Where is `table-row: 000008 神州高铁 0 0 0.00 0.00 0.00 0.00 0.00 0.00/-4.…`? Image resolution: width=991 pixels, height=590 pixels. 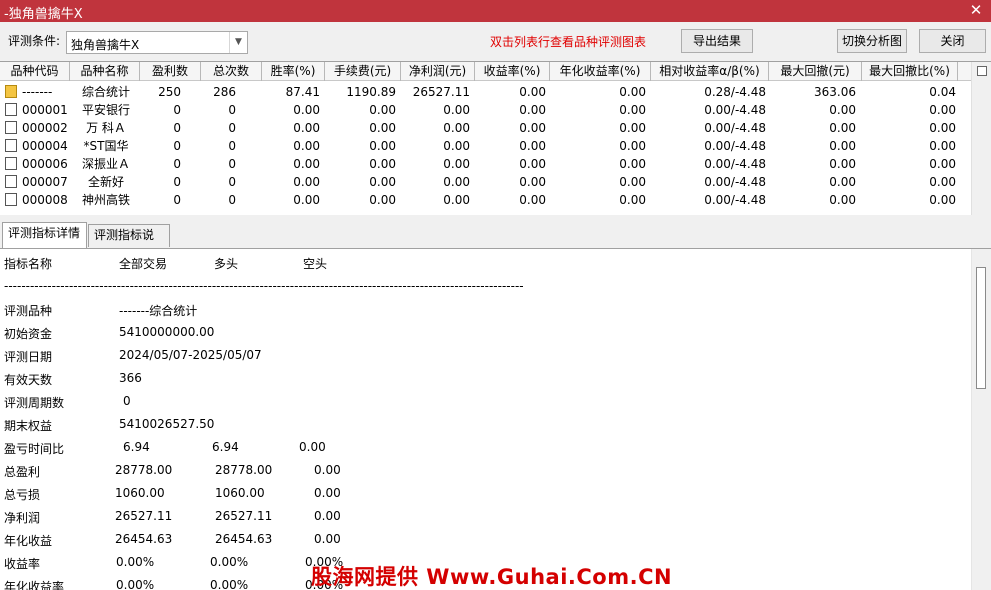
table-row: 000008 神州高铁 0 0 0.00 0.00 0.00 0.00 0.00 0.00/-4.… is located at coordinates (485, 200).